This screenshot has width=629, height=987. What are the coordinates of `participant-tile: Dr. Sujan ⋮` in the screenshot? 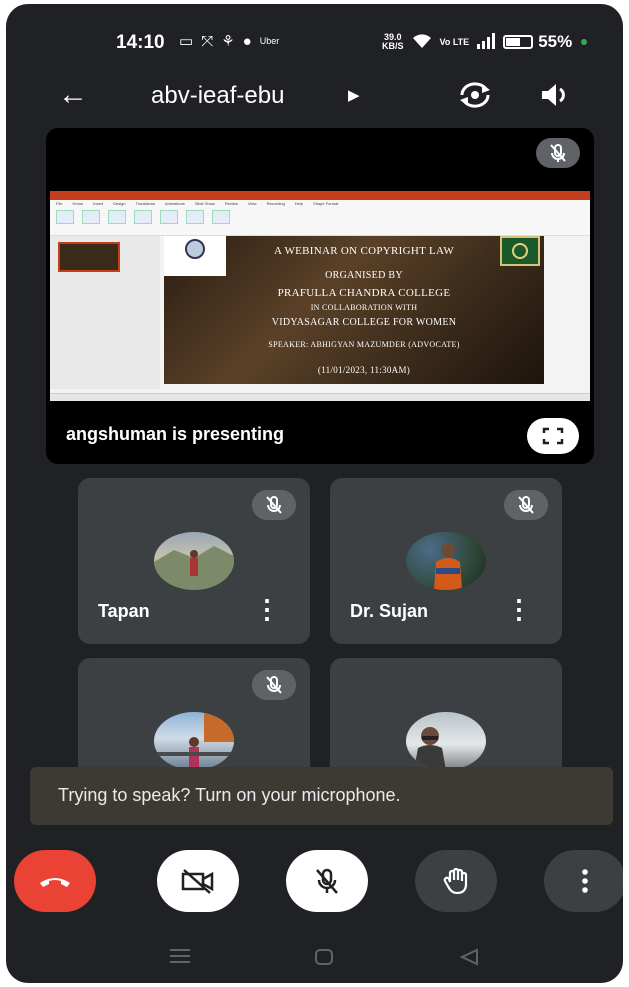 It's located at (446, 561).